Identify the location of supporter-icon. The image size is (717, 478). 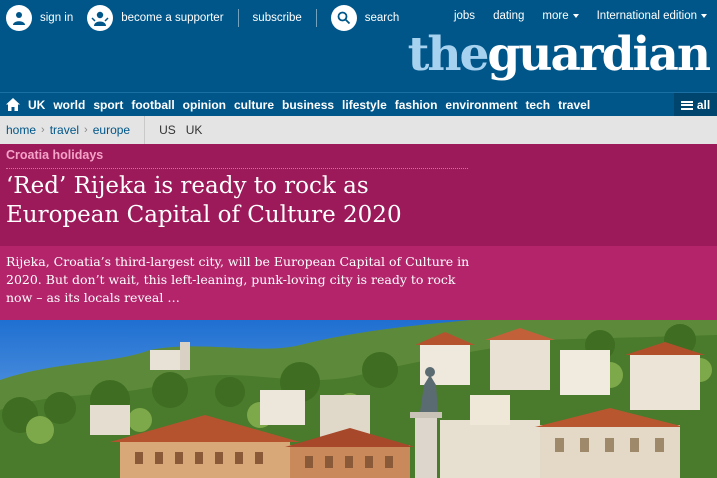
(100, 18).